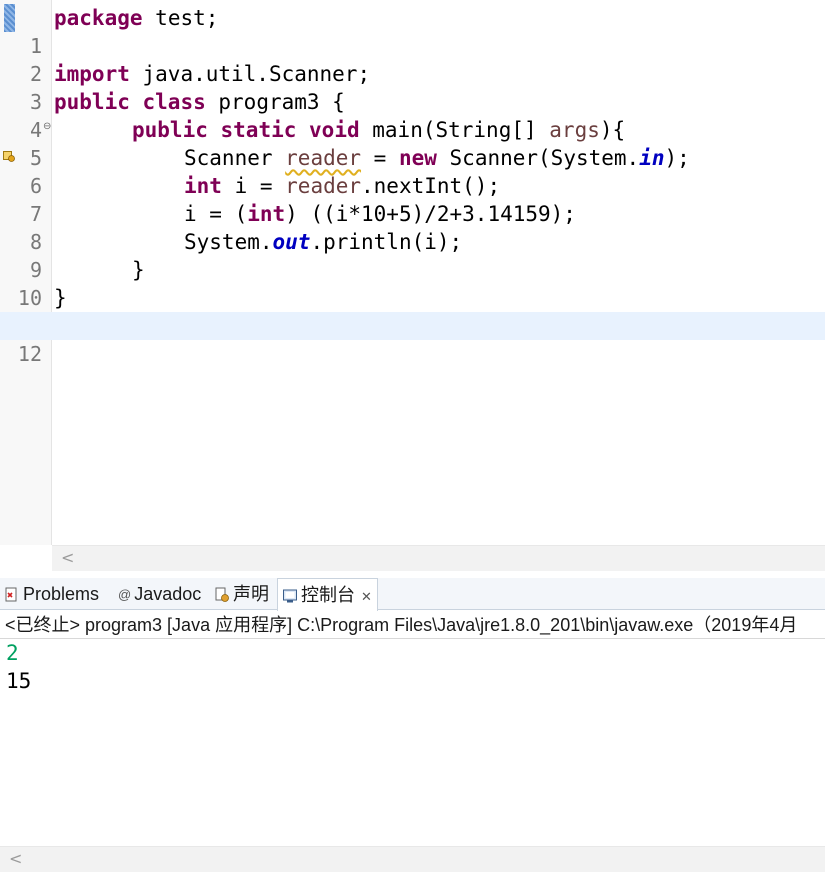 The height and width of the screenshot is (872, 825). I want to click on console-icon, so click(290, 596).